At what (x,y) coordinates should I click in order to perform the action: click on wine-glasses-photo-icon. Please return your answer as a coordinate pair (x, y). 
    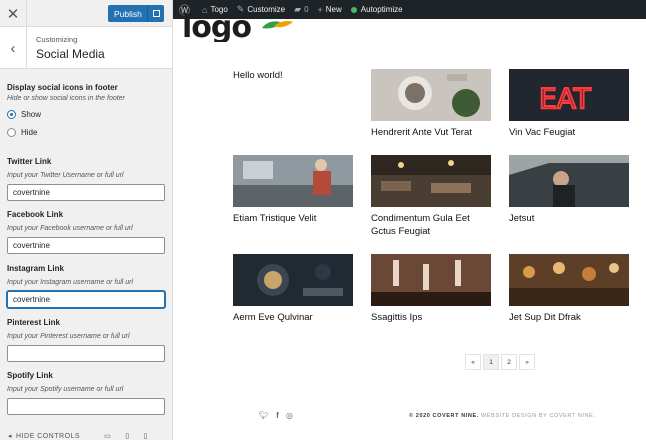
    Looking at the image, I should click on (431, 280).